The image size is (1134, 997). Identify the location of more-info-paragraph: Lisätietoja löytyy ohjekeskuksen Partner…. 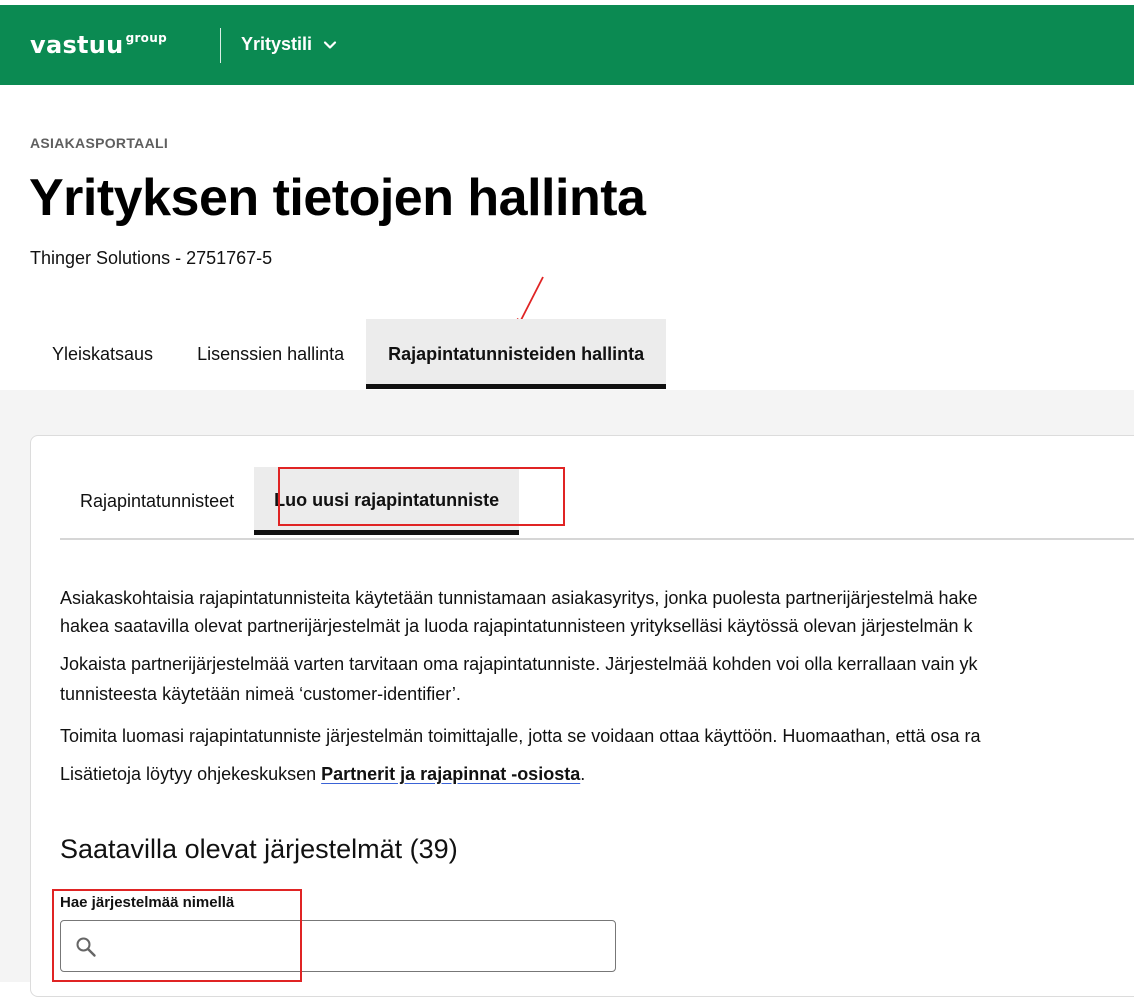
(323, 774).